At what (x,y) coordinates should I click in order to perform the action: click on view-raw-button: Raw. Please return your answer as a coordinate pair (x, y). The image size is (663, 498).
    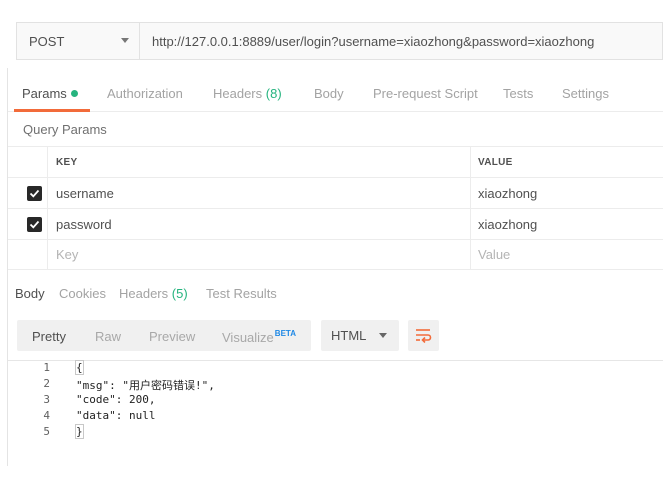
    Looking at the image, I should click on (108, 336).